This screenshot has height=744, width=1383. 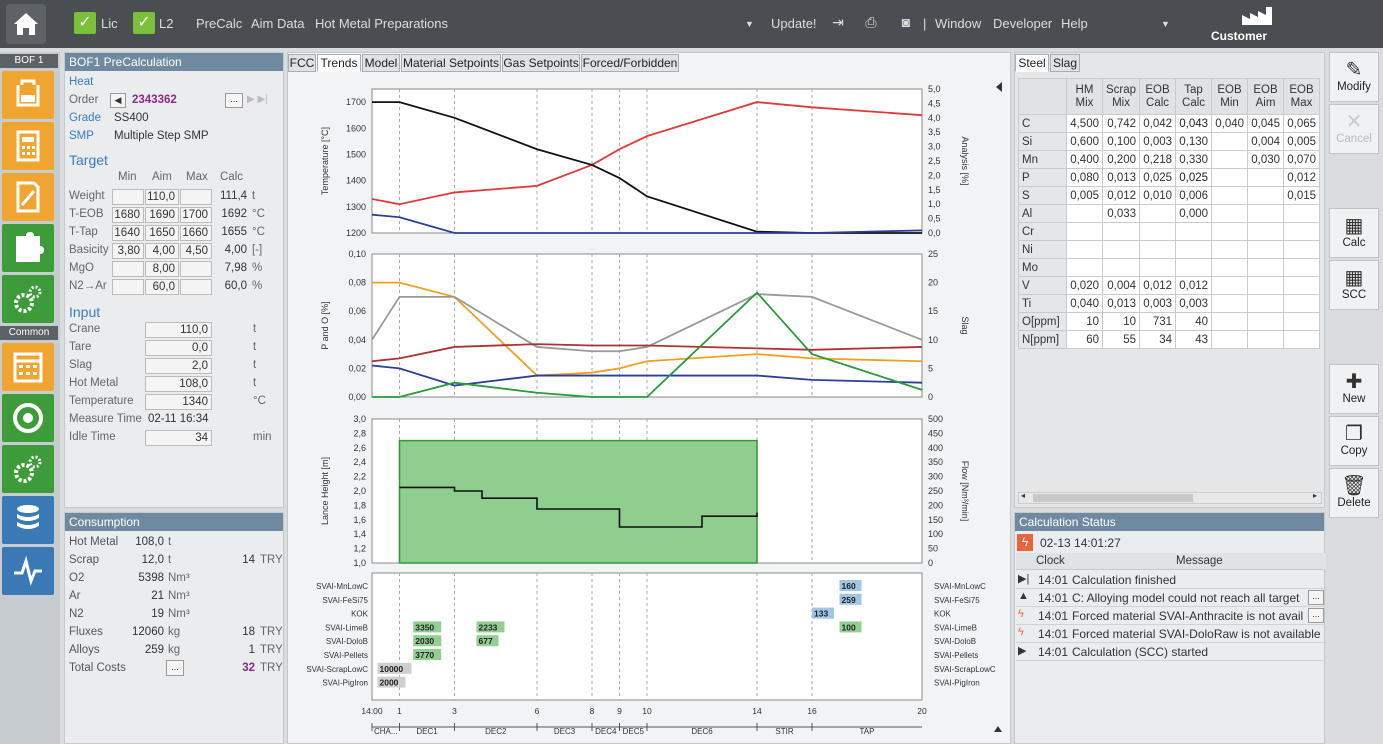 What do you see at coordinates (179, 578) in the screenshot?
I see `consumption-unit: Nm³` at bounding box center [179, 578].